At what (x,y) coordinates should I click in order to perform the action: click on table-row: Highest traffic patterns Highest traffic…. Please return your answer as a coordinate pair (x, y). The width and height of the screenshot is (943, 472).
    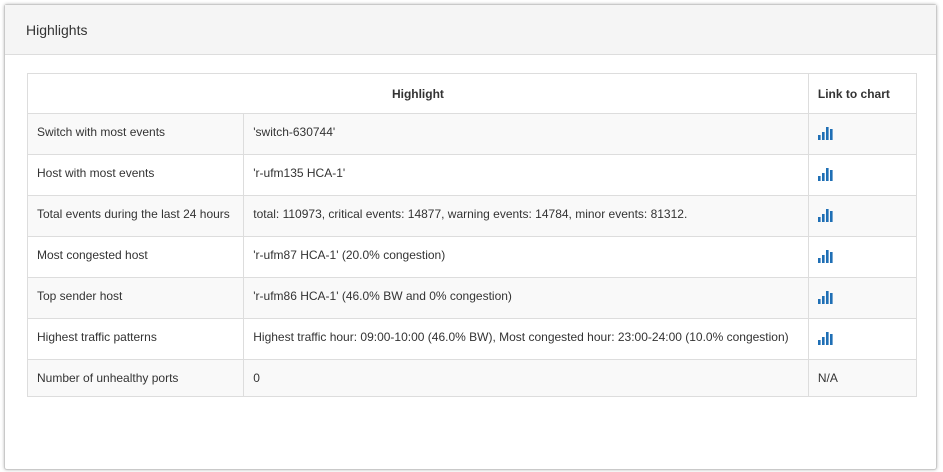
    Looking at the image, I should click on (472, 339).